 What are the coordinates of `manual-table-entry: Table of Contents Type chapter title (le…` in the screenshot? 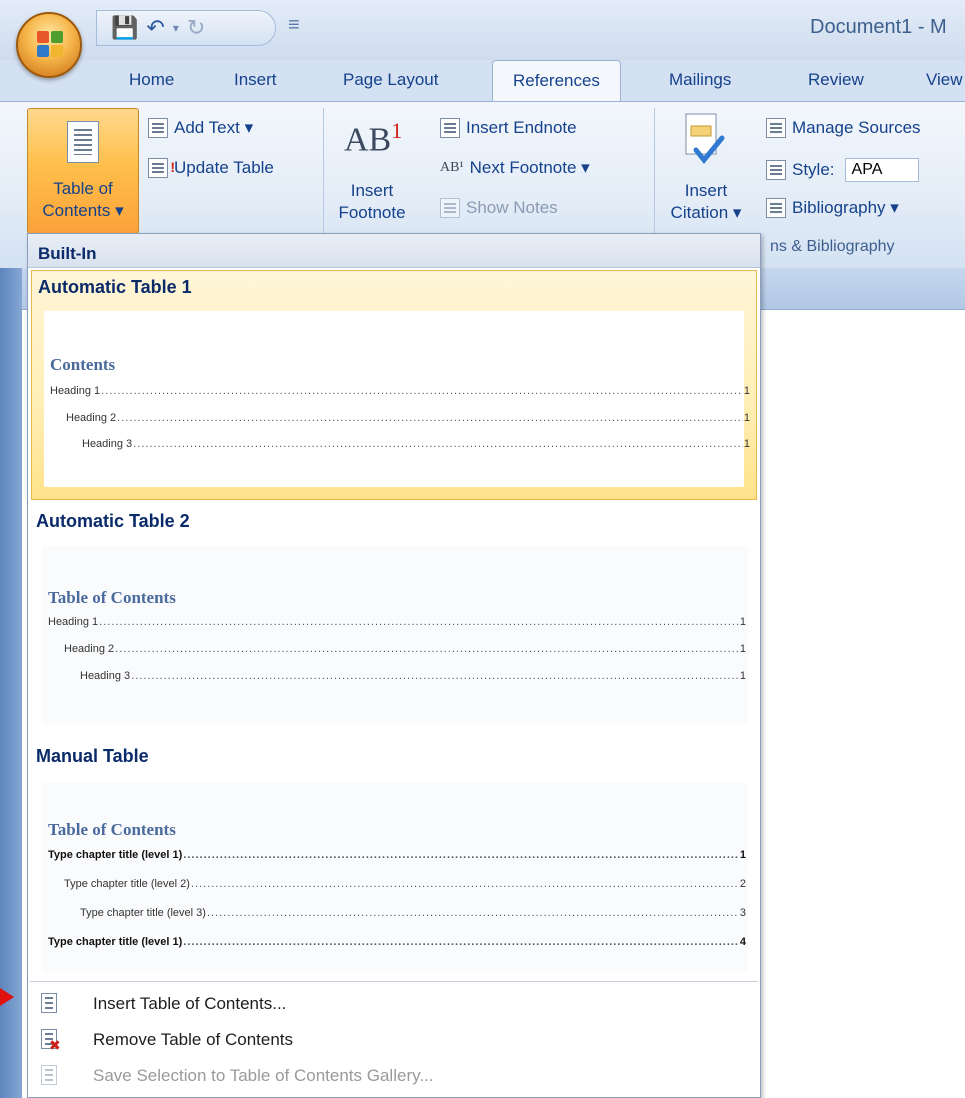 It's located at (395, 877).